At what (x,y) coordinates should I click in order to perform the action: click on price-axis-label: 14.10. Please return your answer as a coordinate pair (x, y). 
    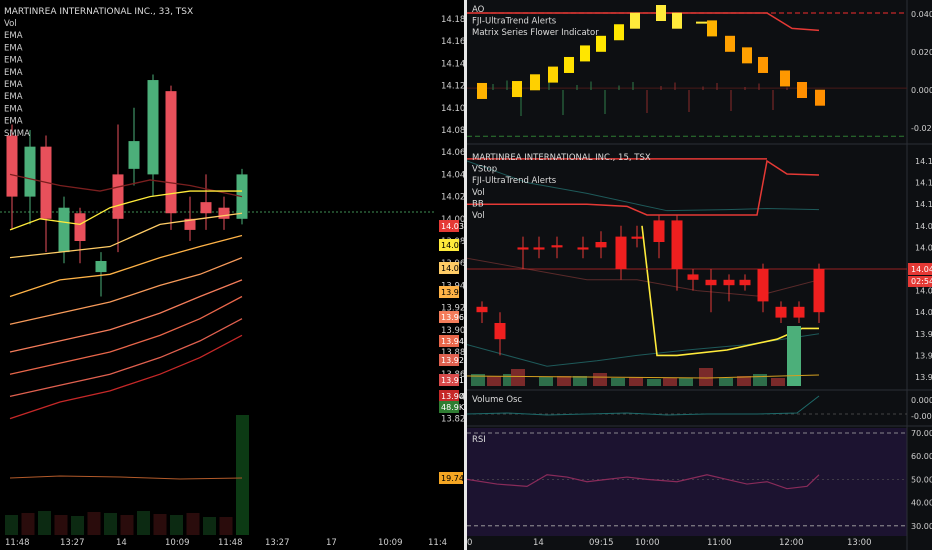
    Looking at the image, I should click on (452, 109).